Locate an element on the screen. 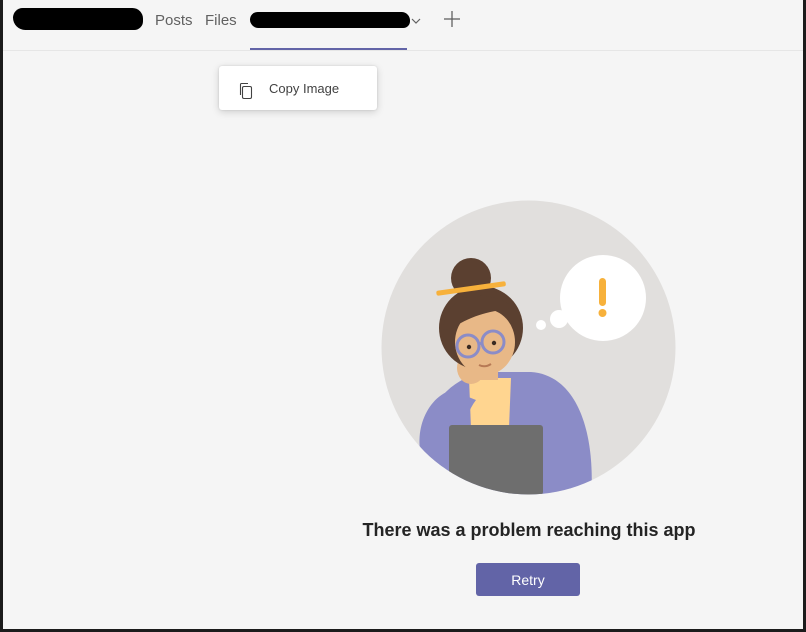 This screenshot has width=806, height=632. context-menu: Copy Image is located at coordinates (298, 88).